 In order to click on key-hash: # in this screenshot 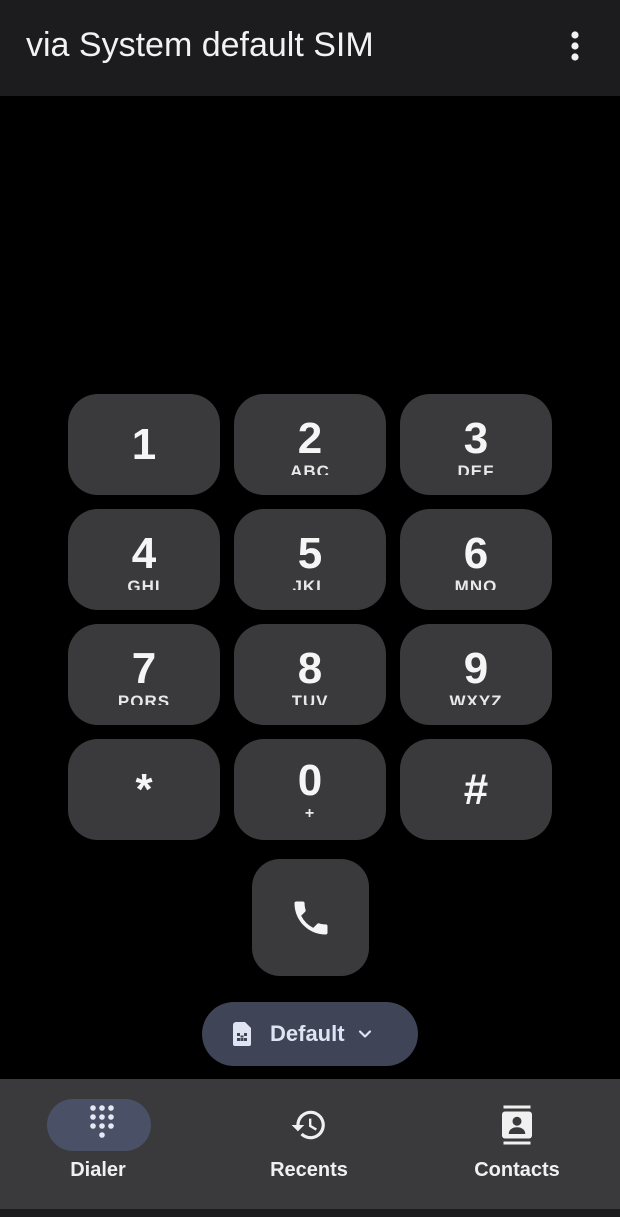, I will do `click(476, 789)`.